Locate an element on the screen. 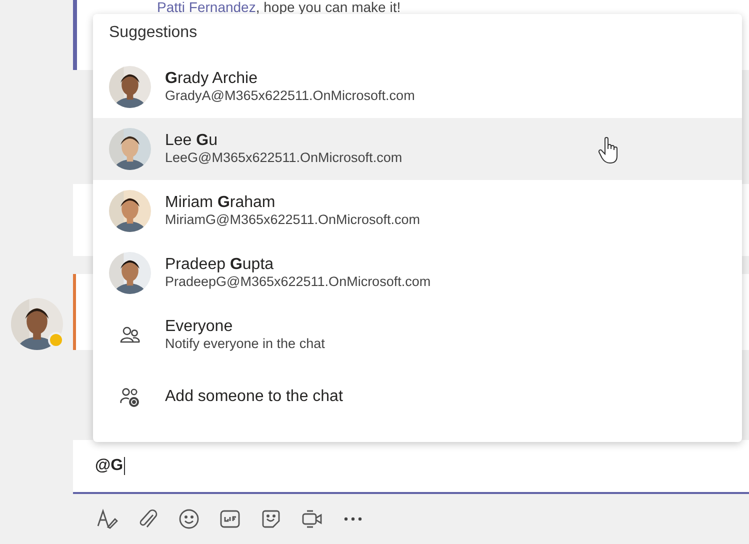  emoji-icon is located at coordinates (189, 519).